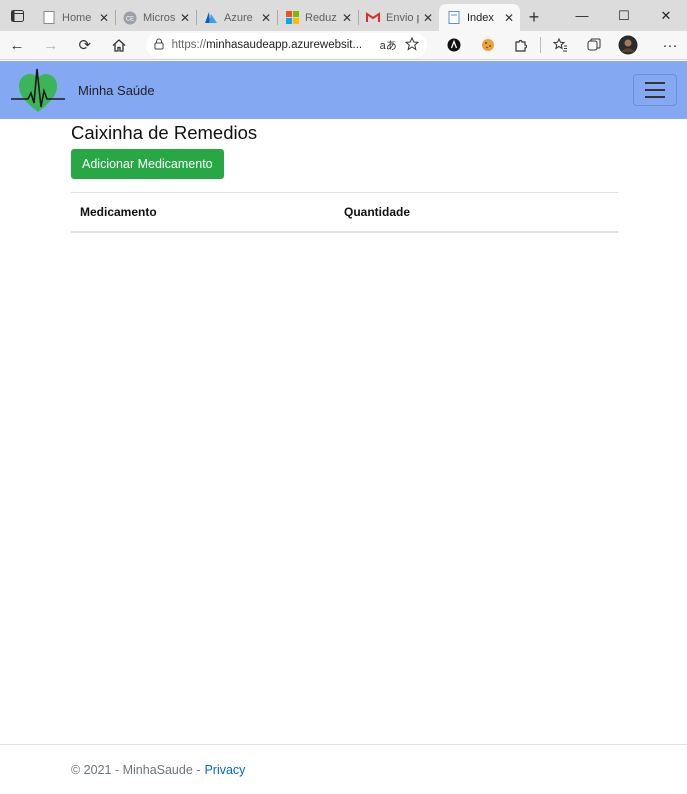 This screenshot has width=687, height=794. I want to click on footer-copyright: © 2021 - MinhaSaude -, so click(136, 769).